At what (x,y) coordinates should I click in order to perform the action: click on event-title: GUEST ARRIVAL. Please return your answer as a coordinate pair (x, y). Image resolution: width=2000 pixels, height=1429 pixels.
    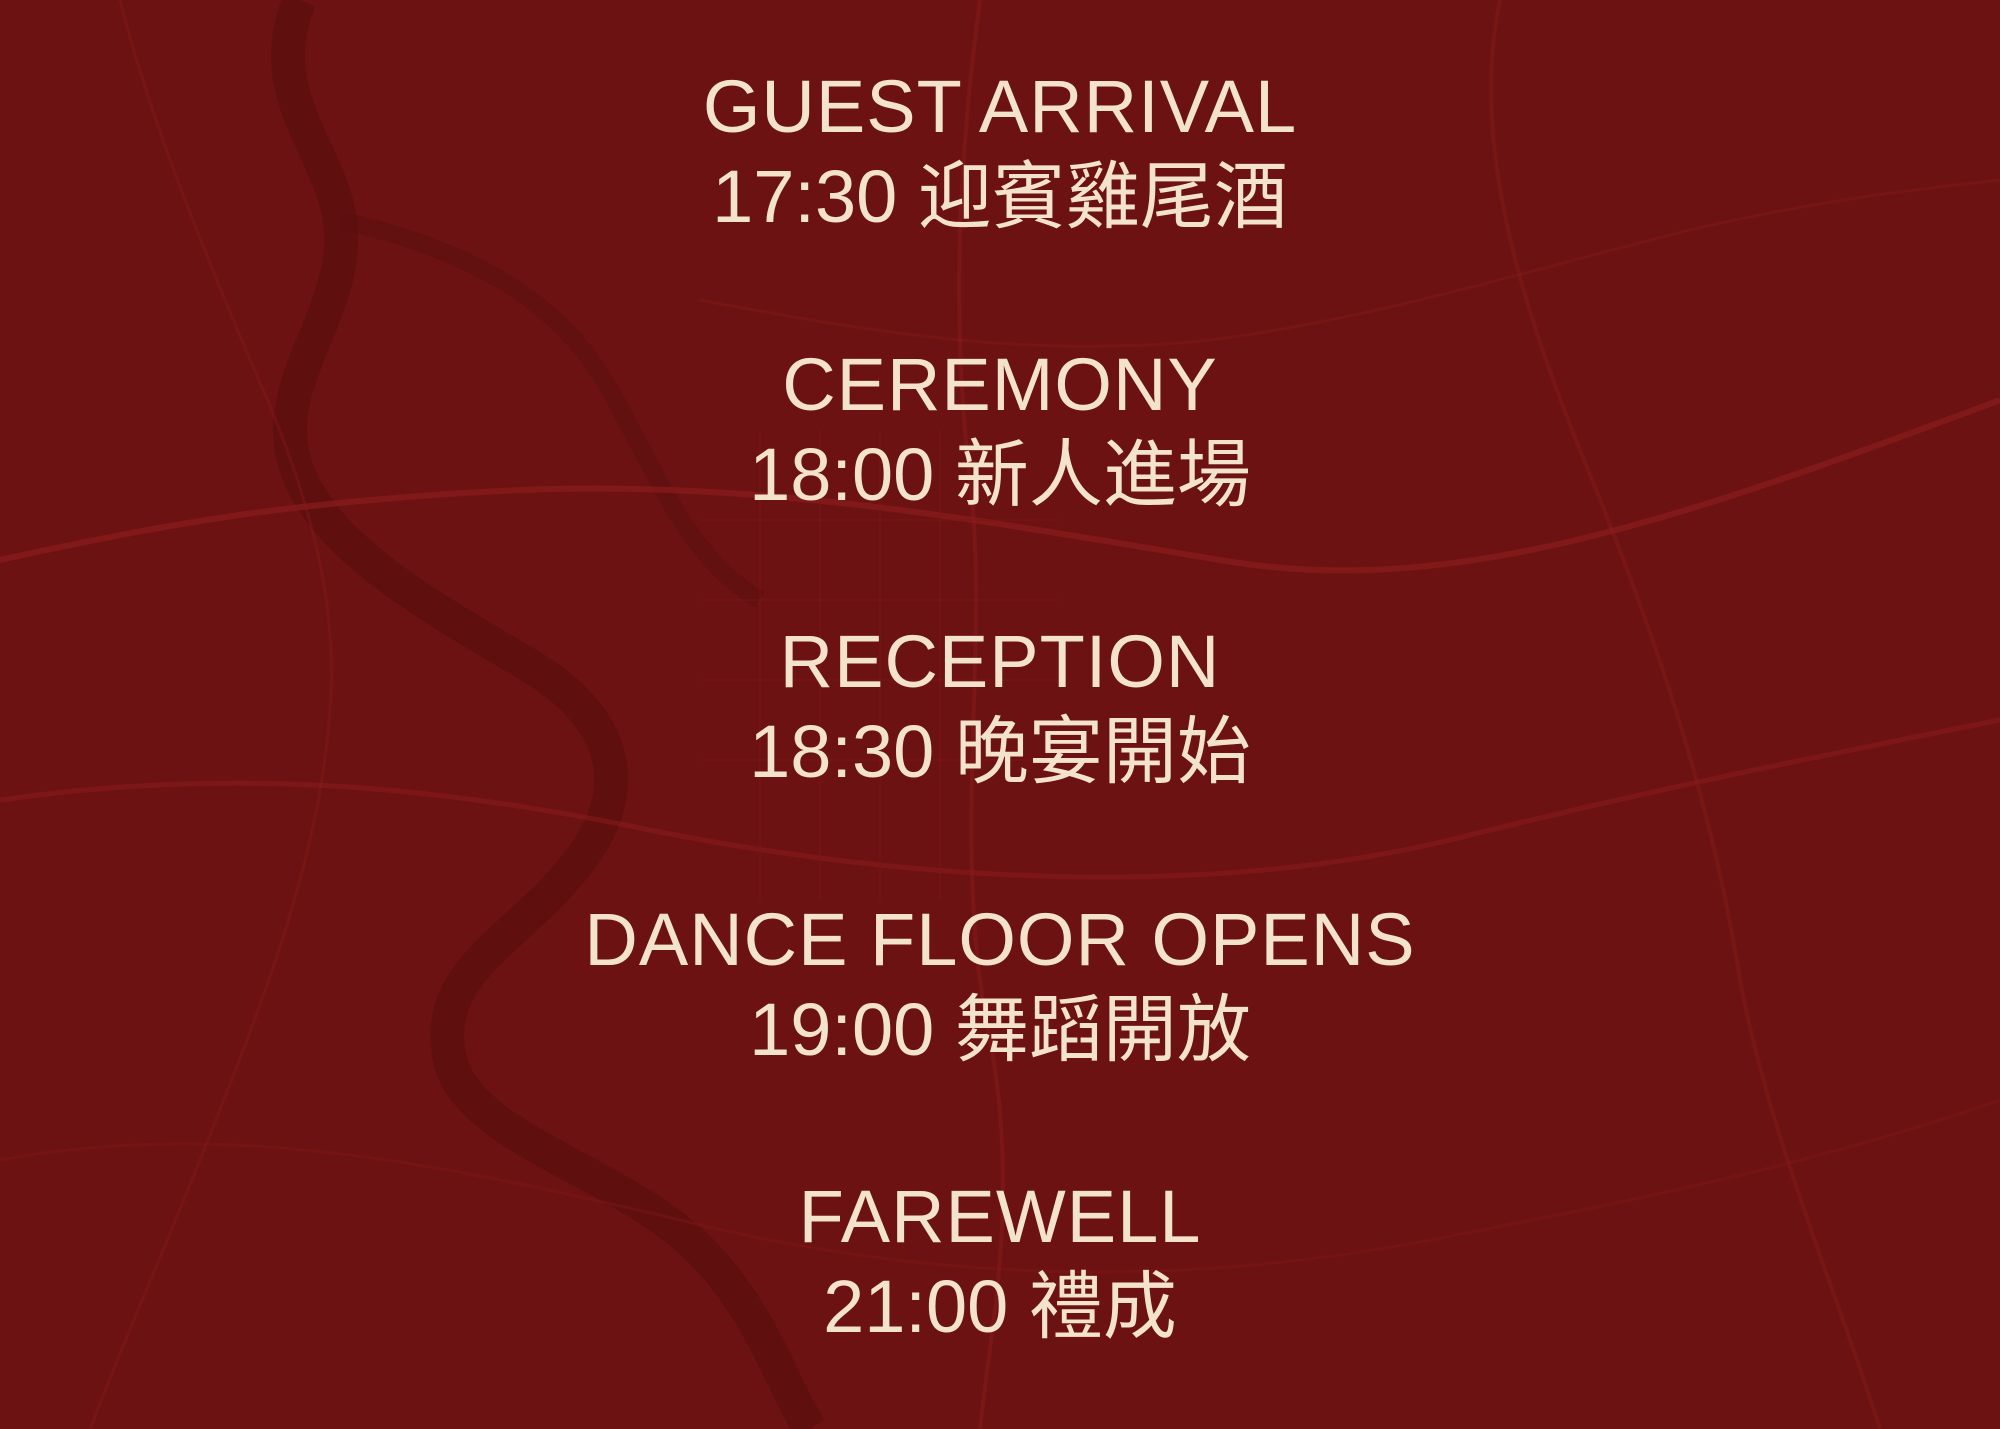
    Looking at the image, I should click on (1000, 106).